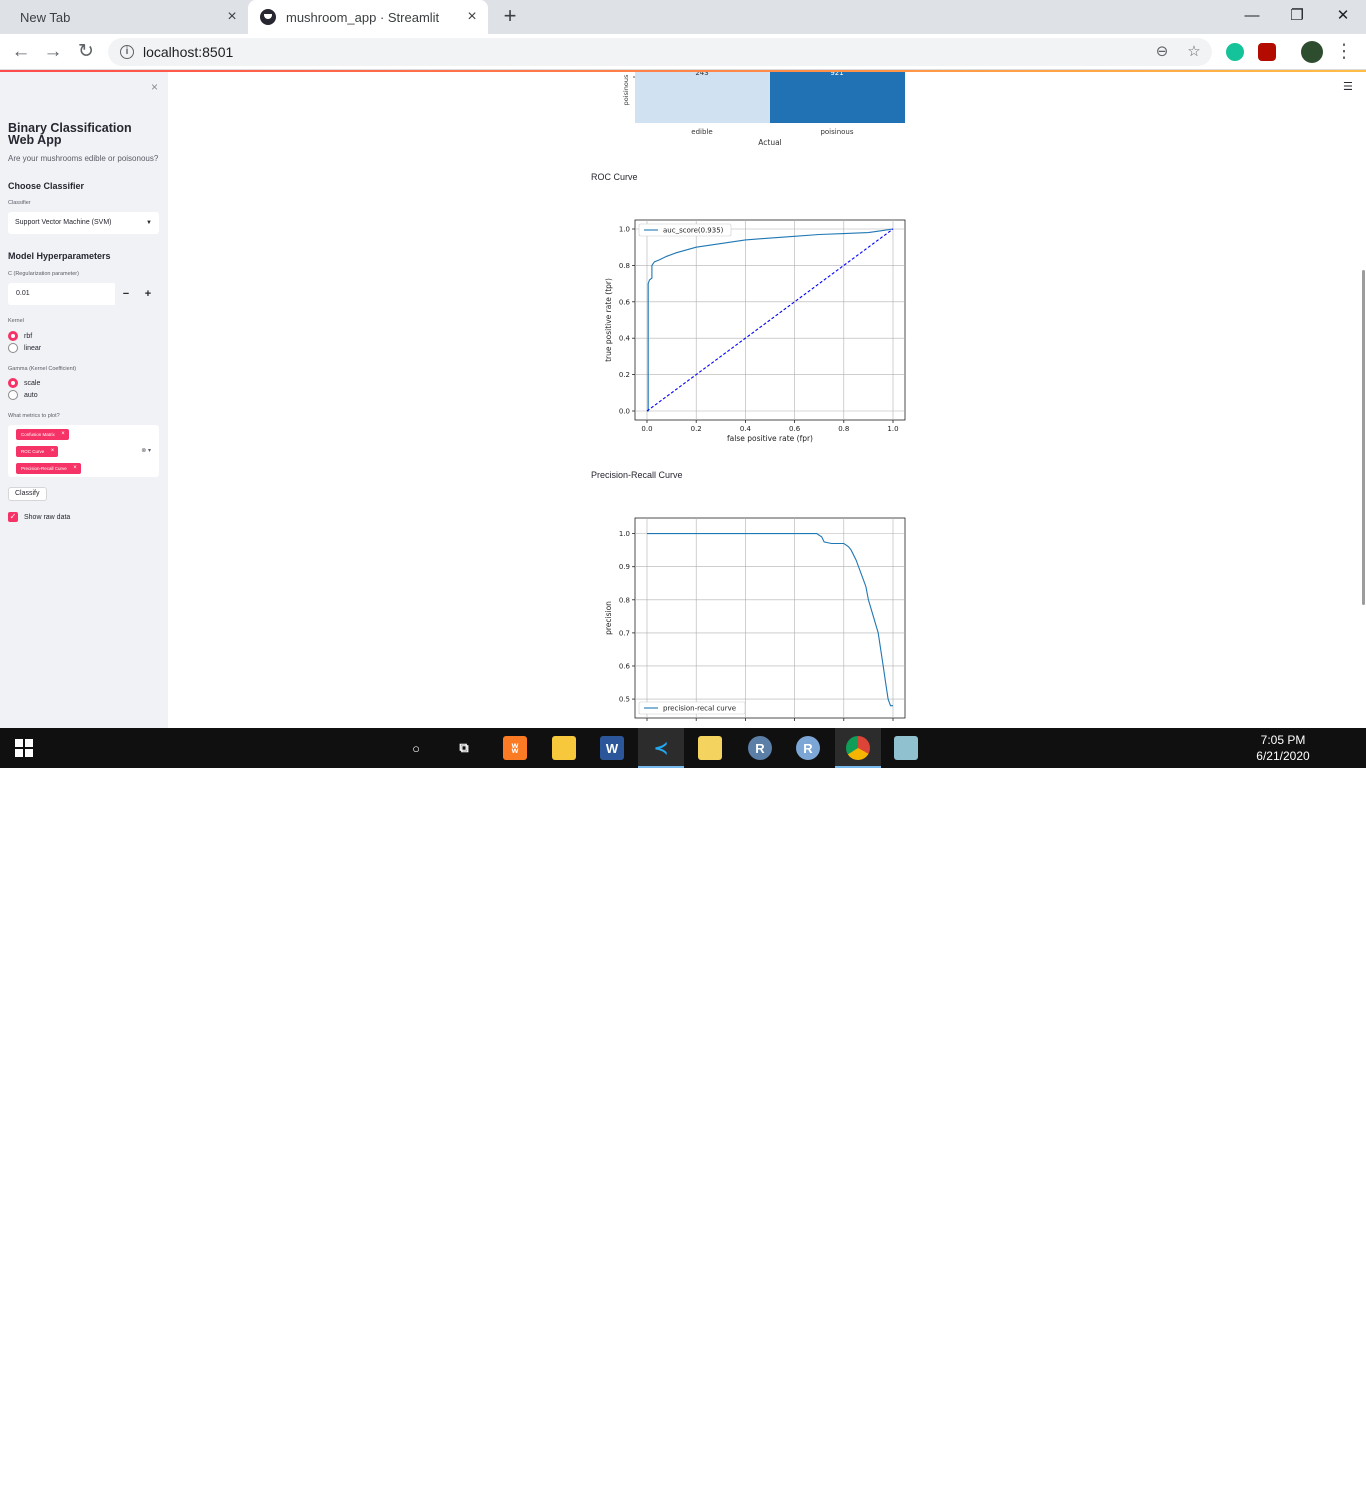 This screenshot has height=1486, width=1366. What do you see at coordinates (625, 302) in the screenshot?
I see `y-tick-label: 0.6` at bounding box center [625, 302].